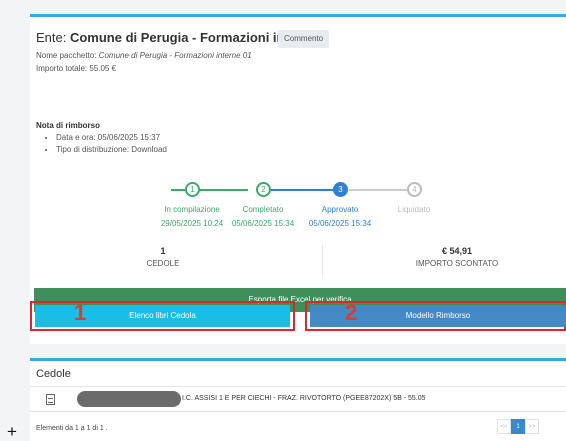 This screenshot has width=566, height=441. What do you see at coordinates (414, 209) in the screenshot?
I see `step-4-label: Liquidato` at bounding box center [414, 209].